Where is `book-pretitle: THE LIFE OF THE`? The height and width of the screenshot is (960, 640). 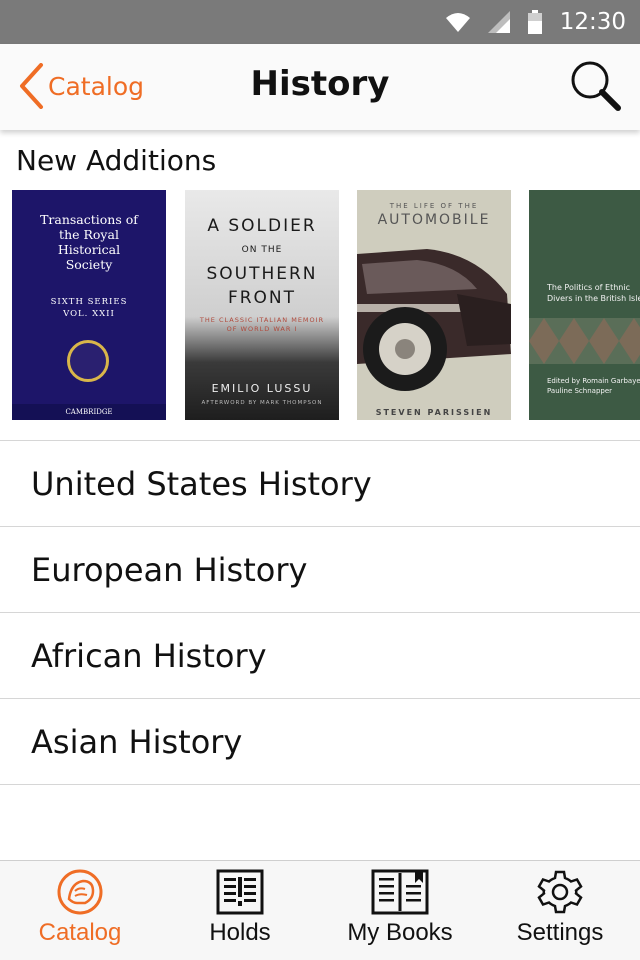
book-pretitle: THE LIFE OF THE is located at coordinates (434, 206).